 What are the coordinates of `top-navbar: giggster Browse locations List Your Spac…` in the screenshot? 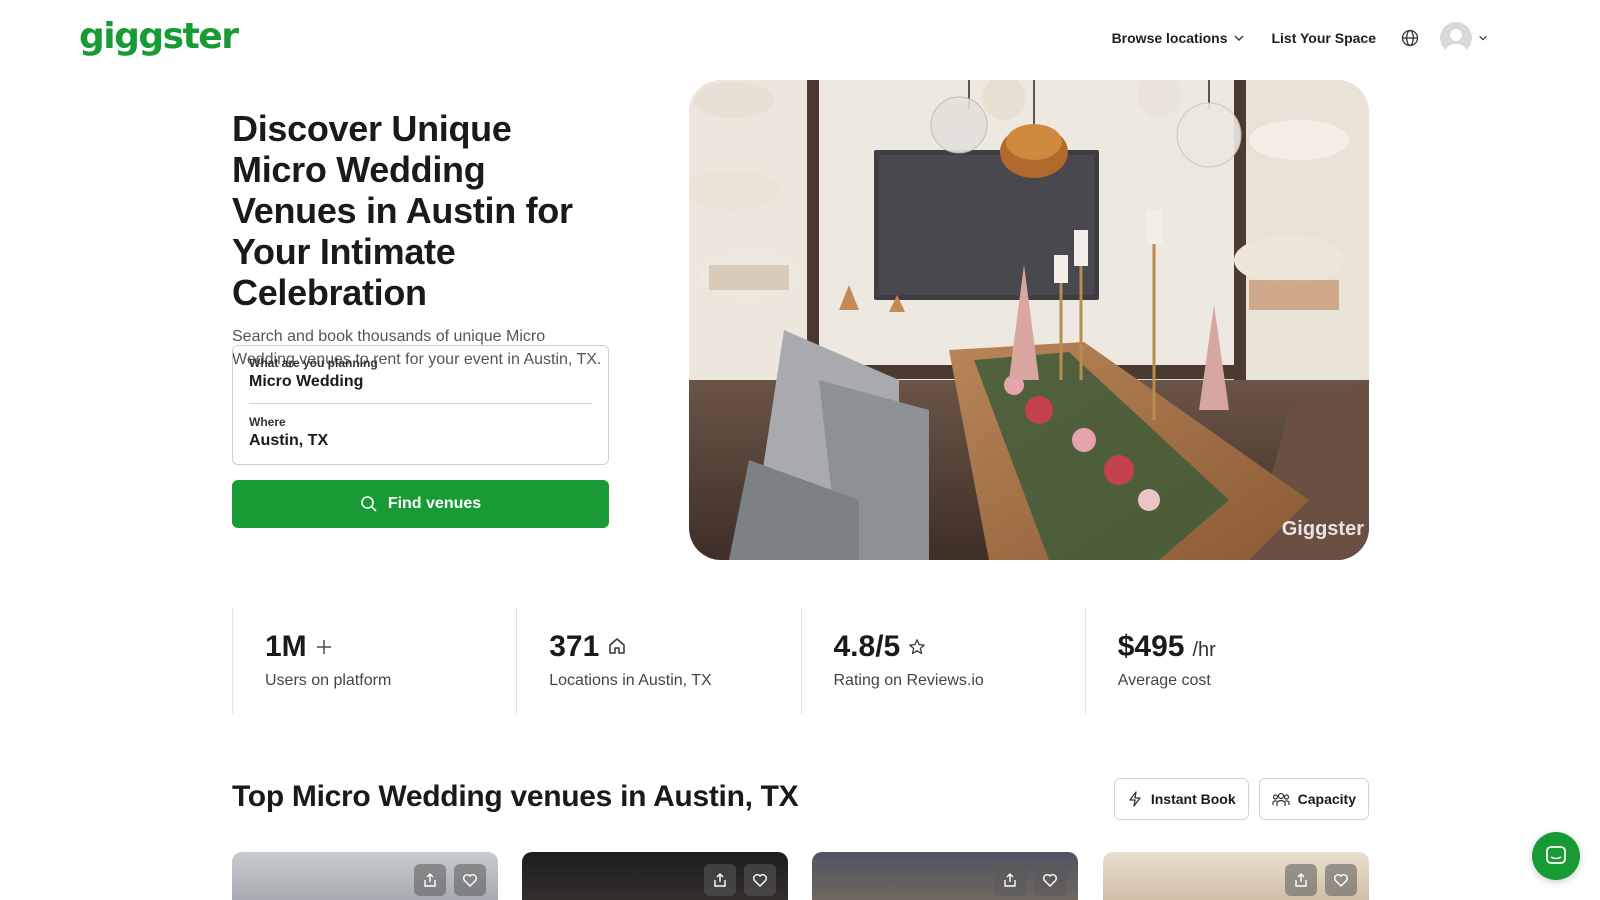 It's located at (800, 40).